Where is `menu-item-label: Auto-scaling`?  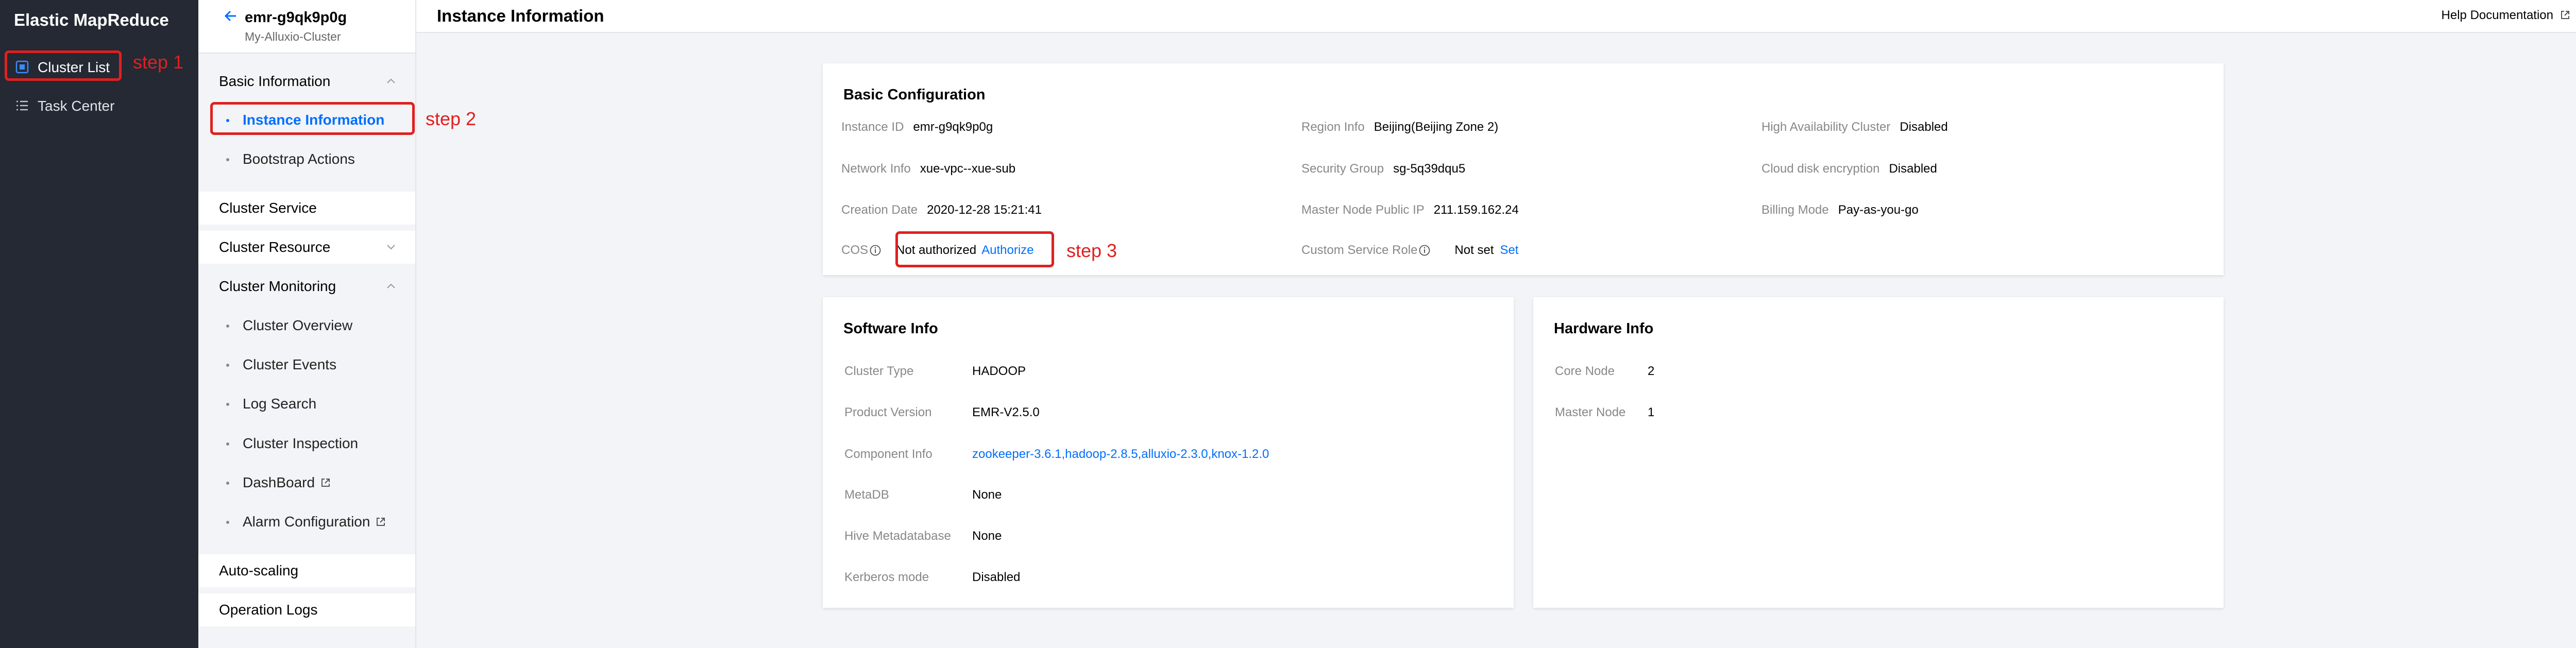 menu-item-label: Auto-scaling is located at coordinates (259, 570).